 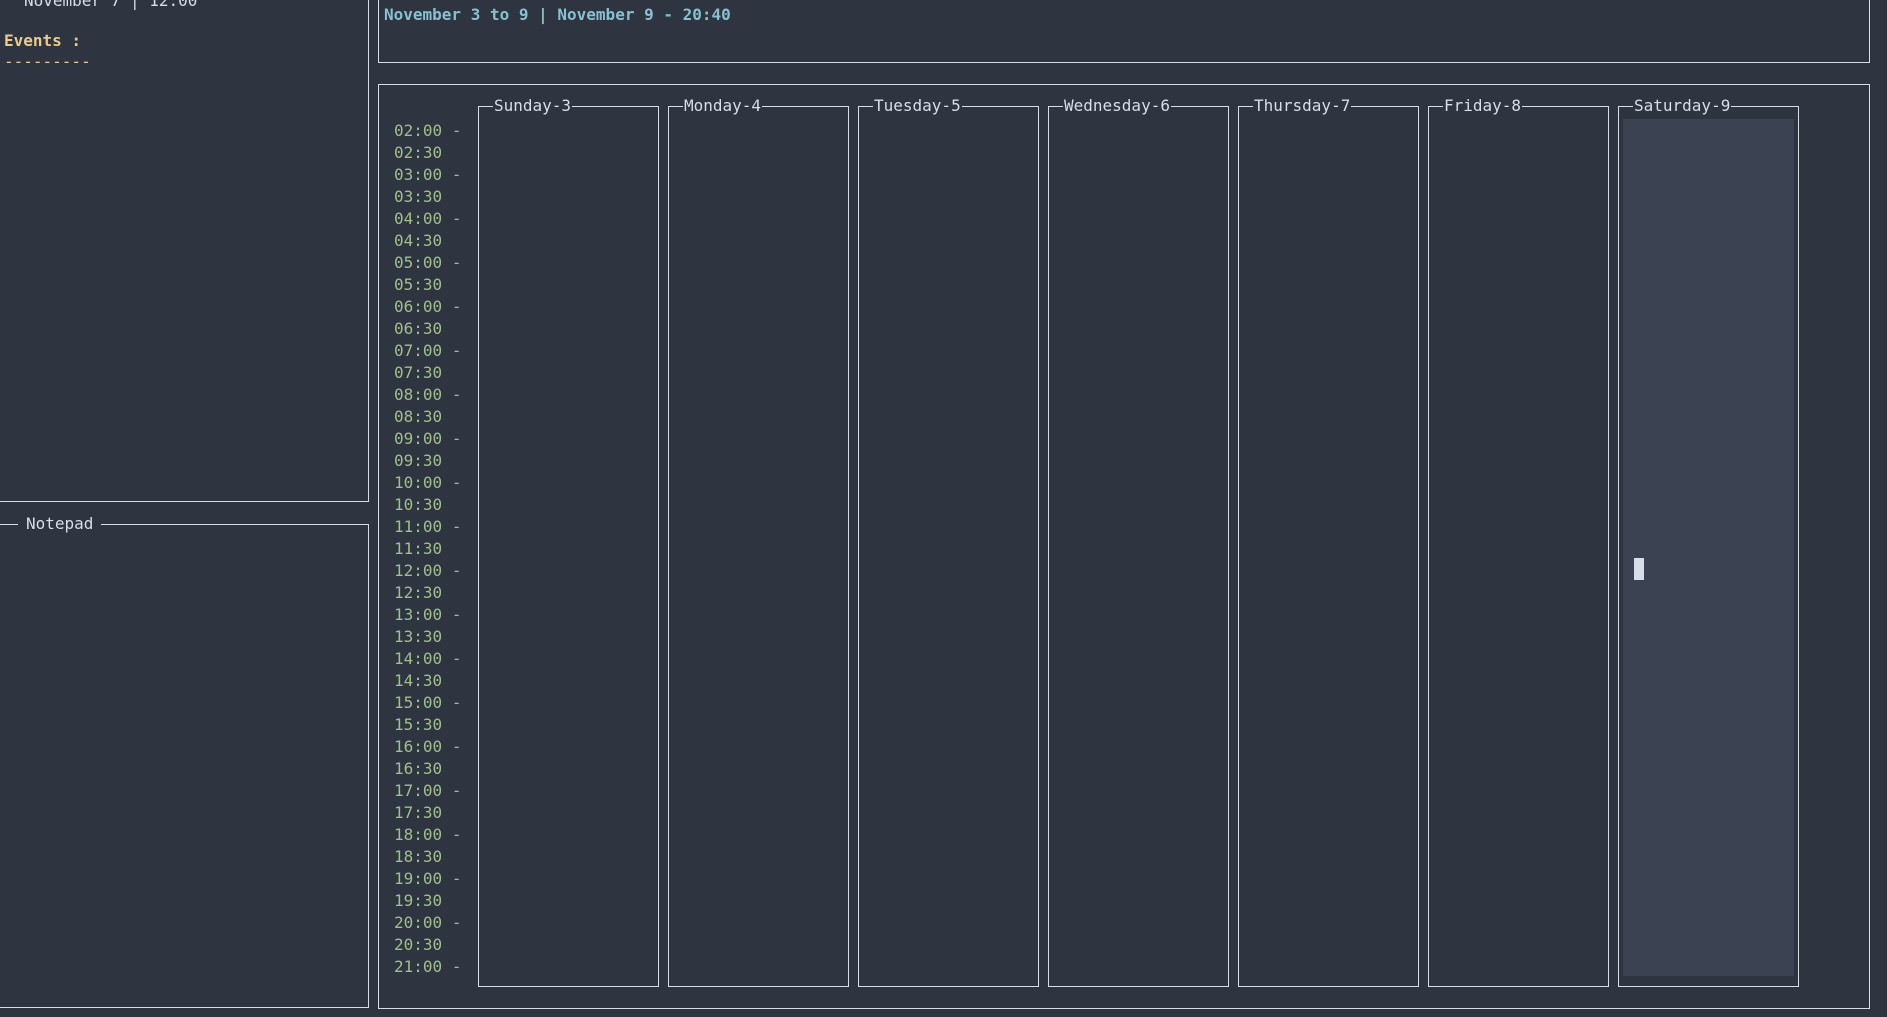 I want to click on notepad-panel: Notepad, so click(x=184, y=761).